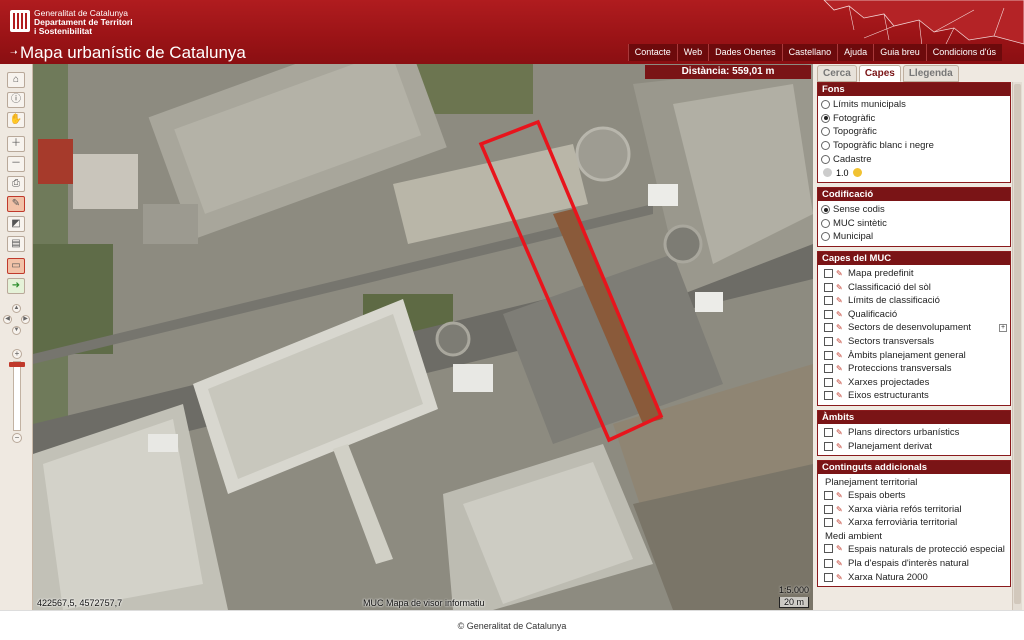  What do you see at coordinates (908, 563) in the screenshot?
I see `layer-label: Pla d'espais d'interès natural` at bounding box center [908, 563].